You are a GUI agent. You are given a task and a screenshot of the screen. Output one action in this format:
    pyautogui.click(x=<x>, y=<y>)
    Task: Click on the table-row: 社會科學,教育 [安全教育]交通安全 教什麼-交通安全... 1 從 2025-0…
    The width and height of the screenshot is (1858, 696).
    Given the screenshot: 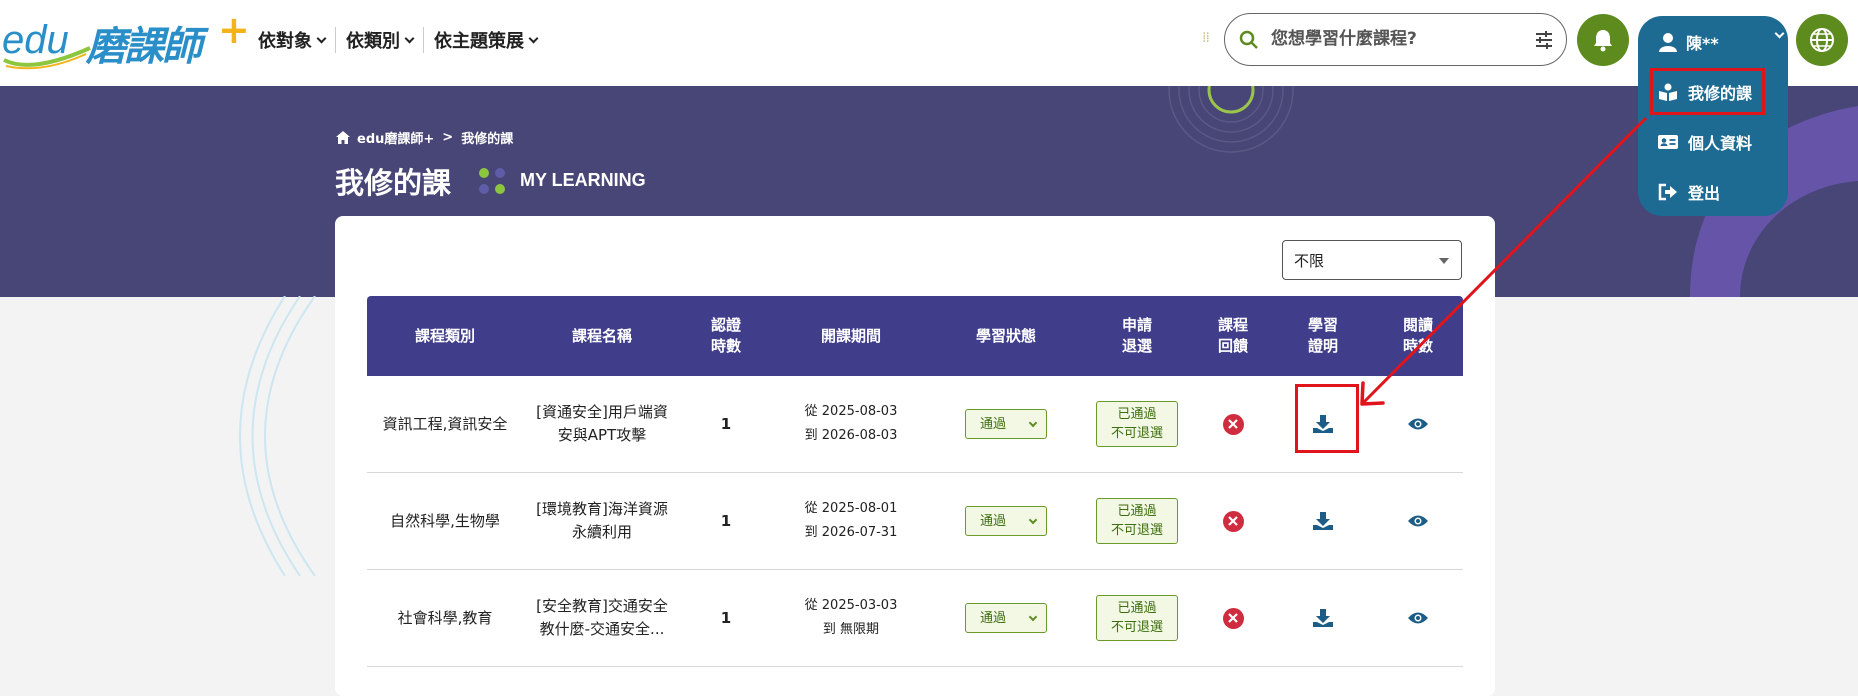 What is the action you would take?
    pyautogui.click(x=915, y=618)
    